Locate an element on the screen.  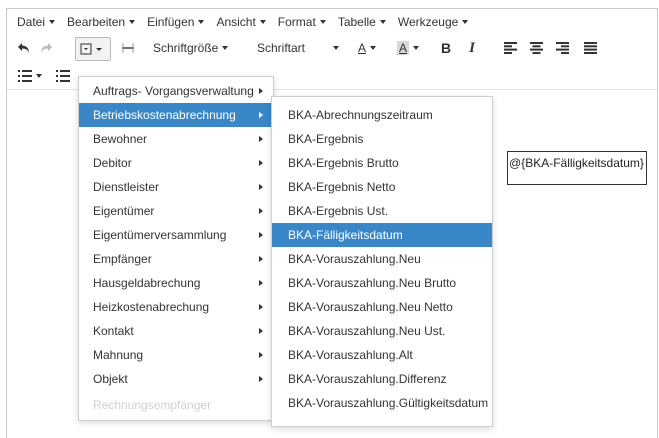
menu-item-eigentuemer: Eigentümer is located at coordinates (176, 211).